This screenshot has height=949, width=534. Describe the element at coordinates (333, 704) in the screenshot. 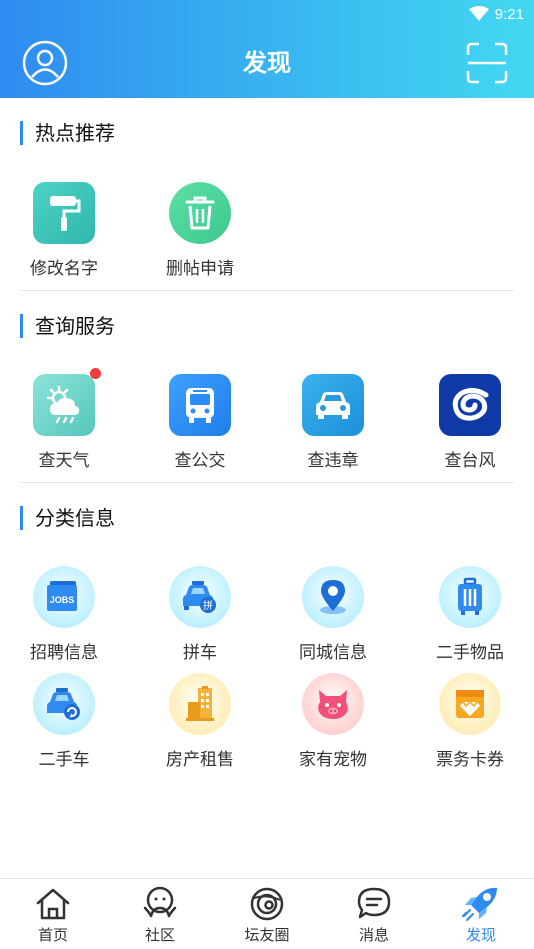

I see `pet-icon` at that location.